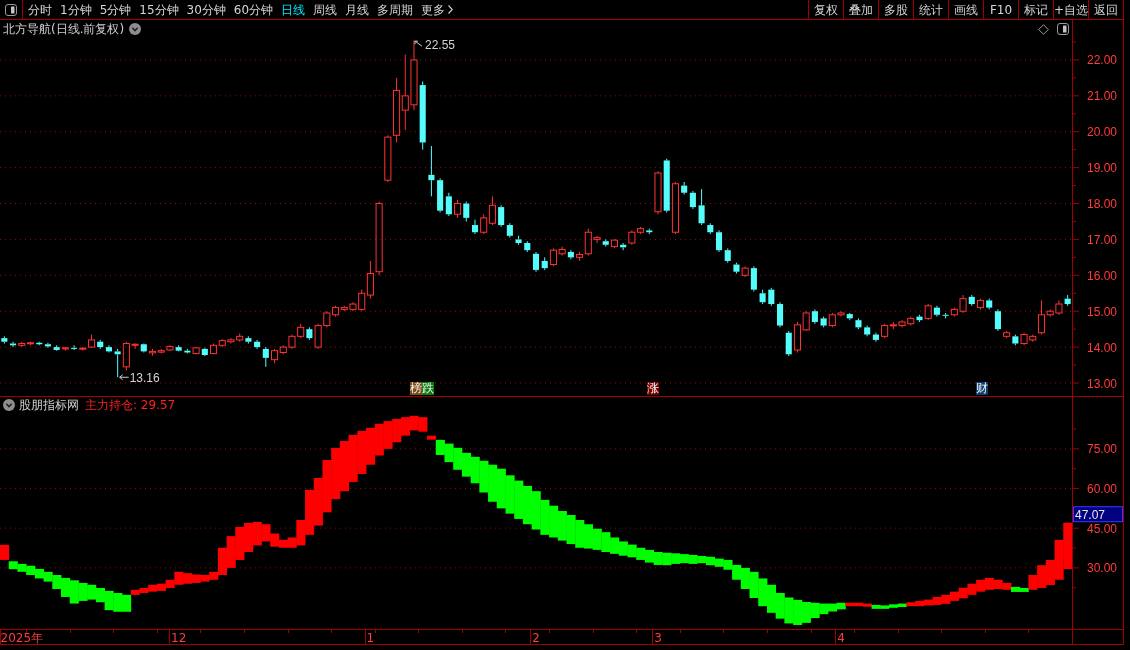  Describe the element at coordinates (1102, 449) in the screenshot. I see `axis-label: 75.00` at that location.